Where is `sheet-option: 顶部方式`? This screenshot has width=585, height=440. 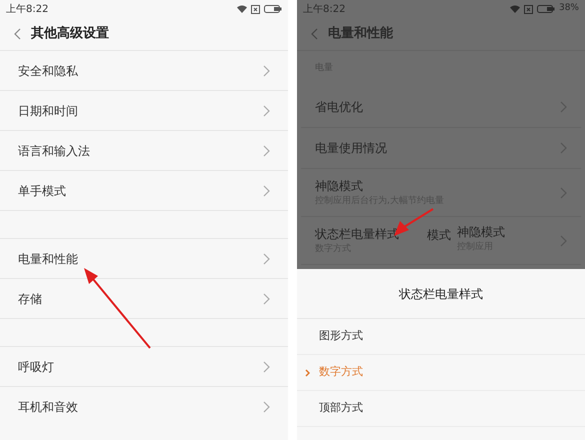
sheet-option: 顶部方式 is located at coordinates (441, 409).